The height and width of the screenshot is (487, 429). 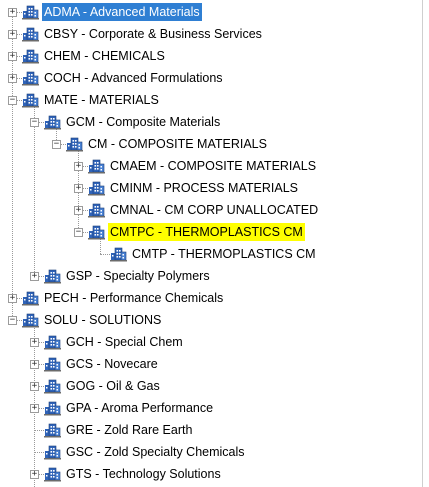 I want to click on tree-node: + CMNAL - CM CORP UNALLOCATED, so click(x=210, y=210).